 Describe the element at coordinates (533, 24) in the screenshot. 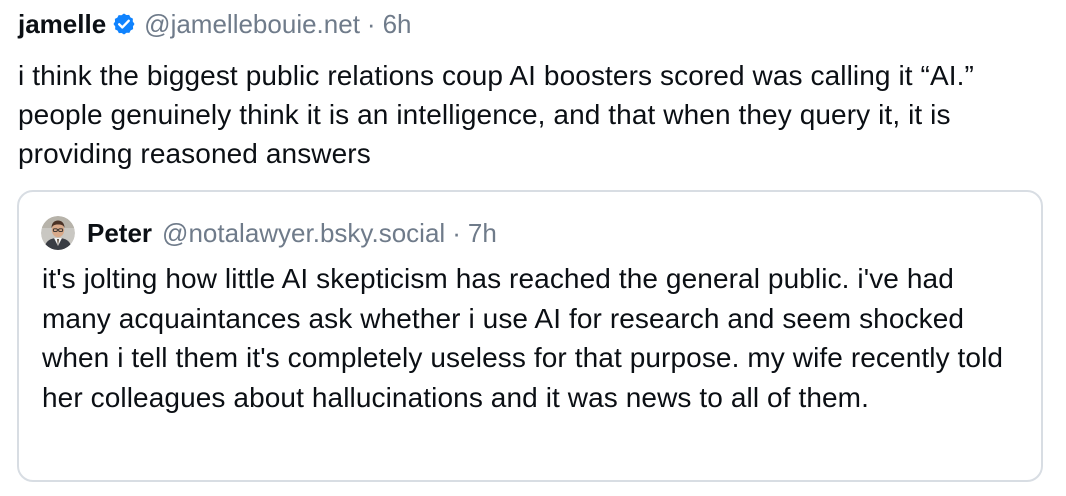

I see `post-header: jamelle @jamellebouie.net · 6h` at that location.